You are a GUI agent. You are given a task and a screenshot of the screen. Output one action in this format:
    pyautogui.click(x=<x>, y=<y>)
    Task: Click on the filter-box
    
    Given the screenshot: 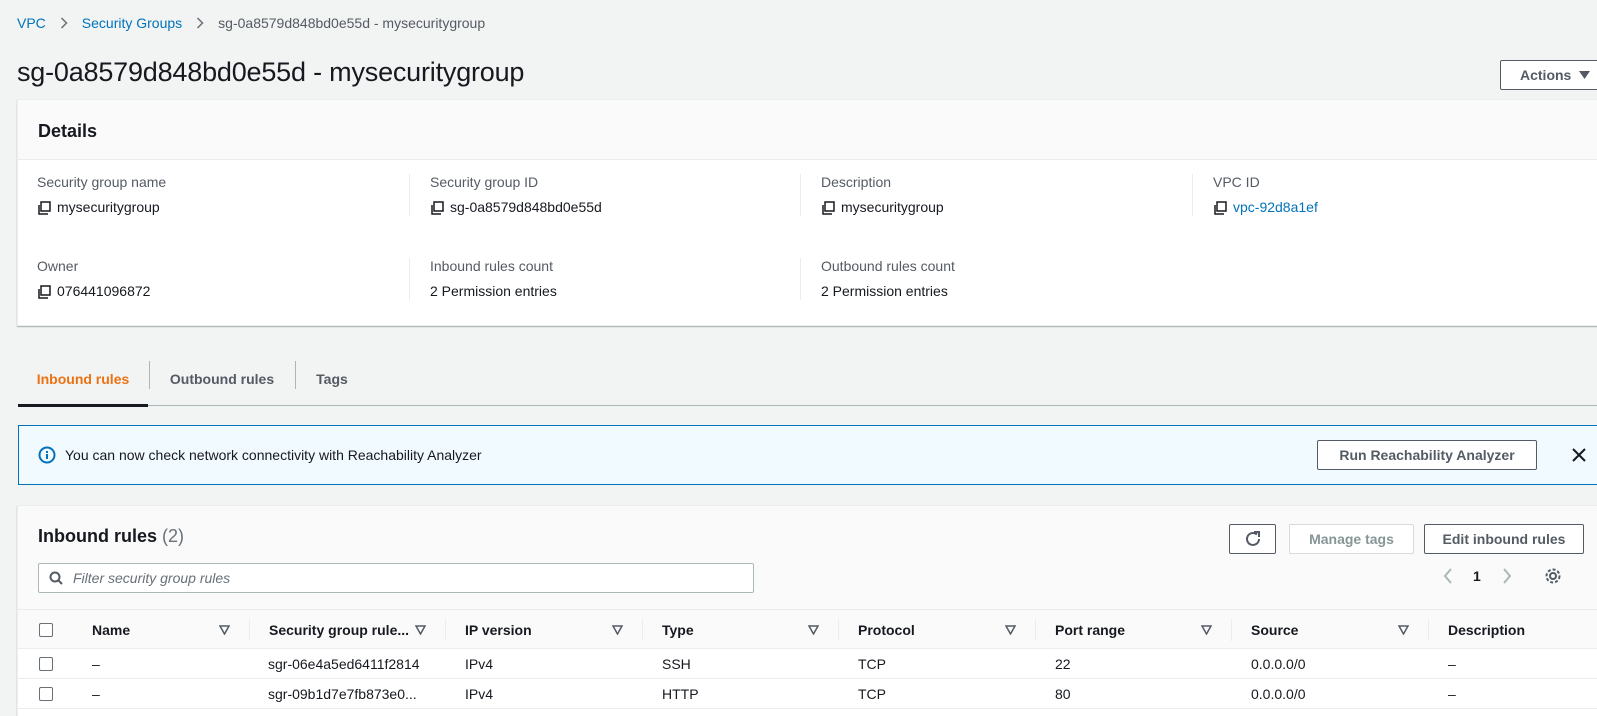 What is the action you would take?
    pyautogui.click(x=396, y=578)
    